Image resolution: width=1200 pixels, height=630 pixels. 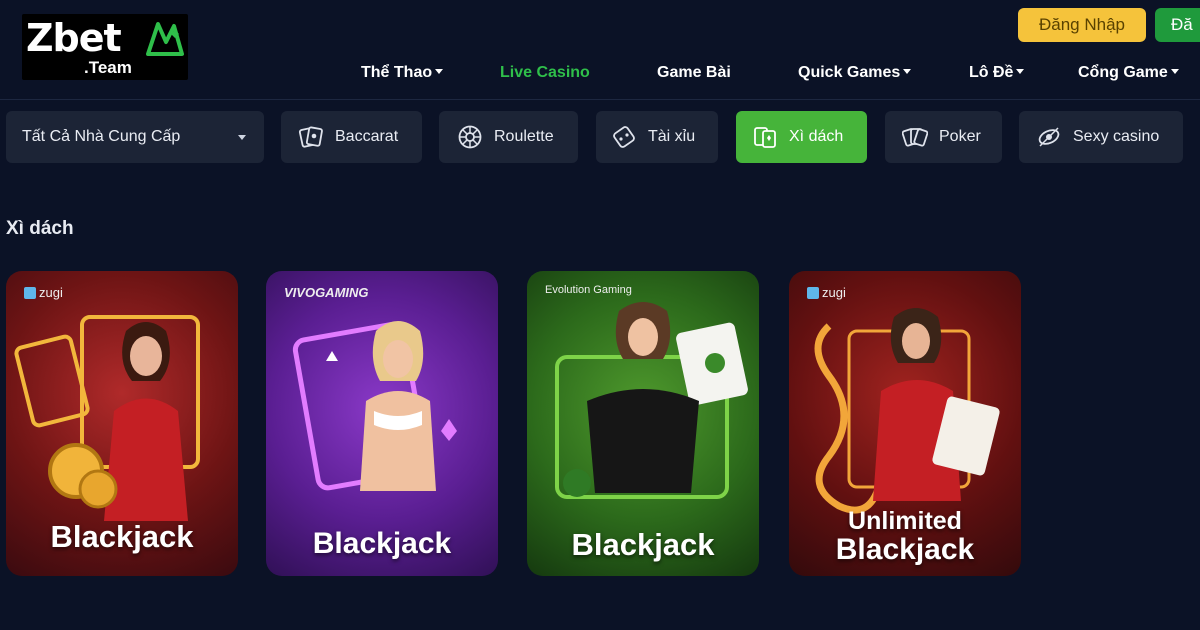 I want to click on logo-text: Zbet, so click(x=74, y=38).